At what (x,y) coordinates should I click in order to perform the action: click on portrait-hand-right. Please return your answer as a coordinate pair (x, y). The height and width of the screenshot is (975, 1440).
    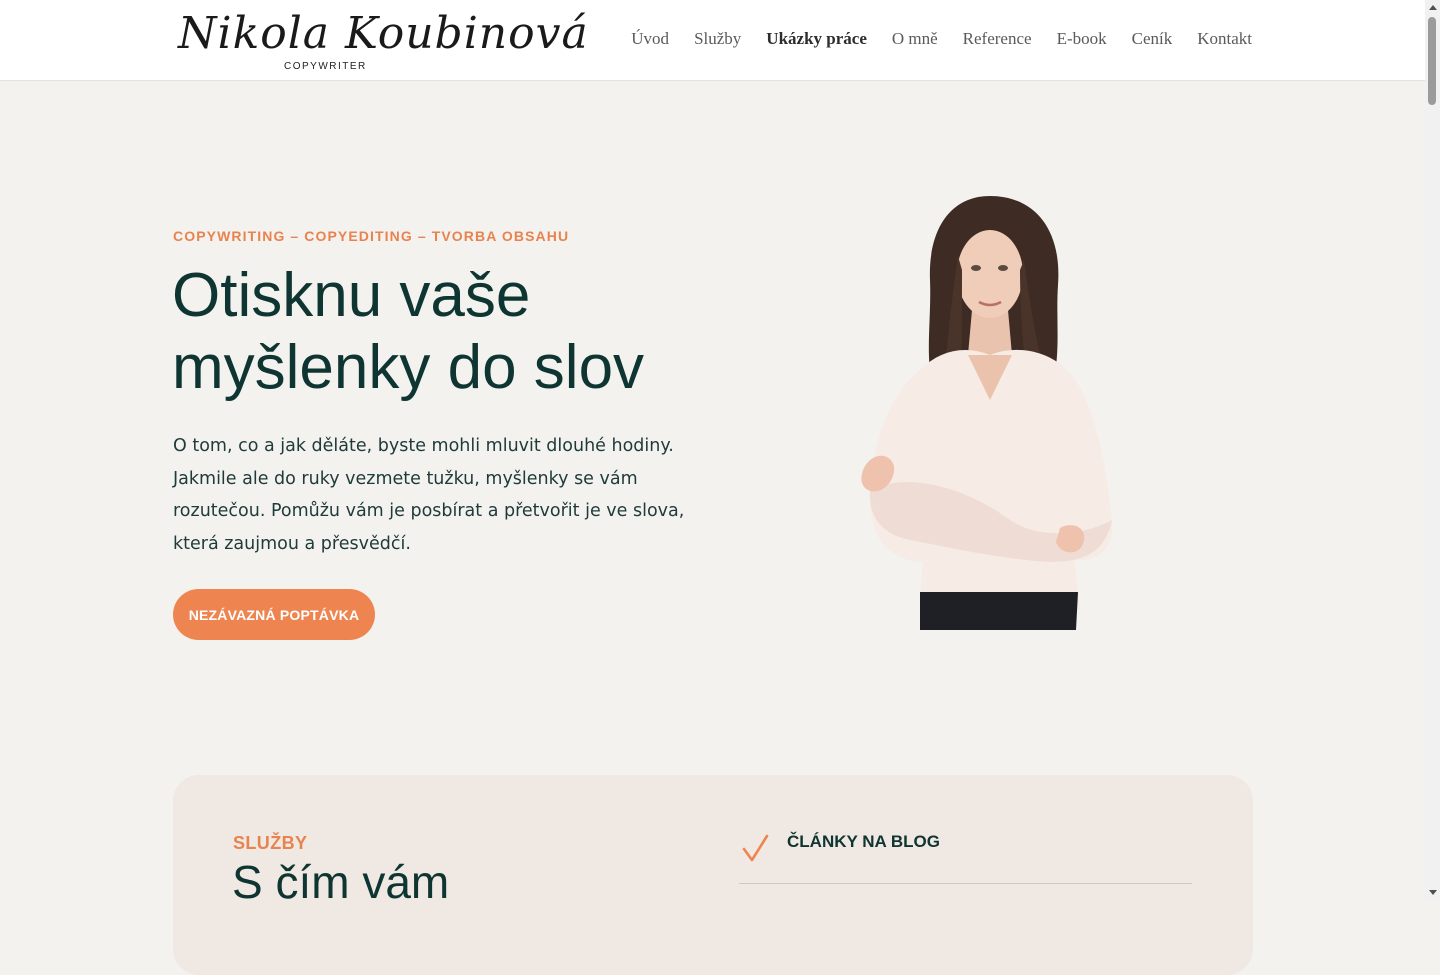
    Looking at the image, I should click on (1070, 539).